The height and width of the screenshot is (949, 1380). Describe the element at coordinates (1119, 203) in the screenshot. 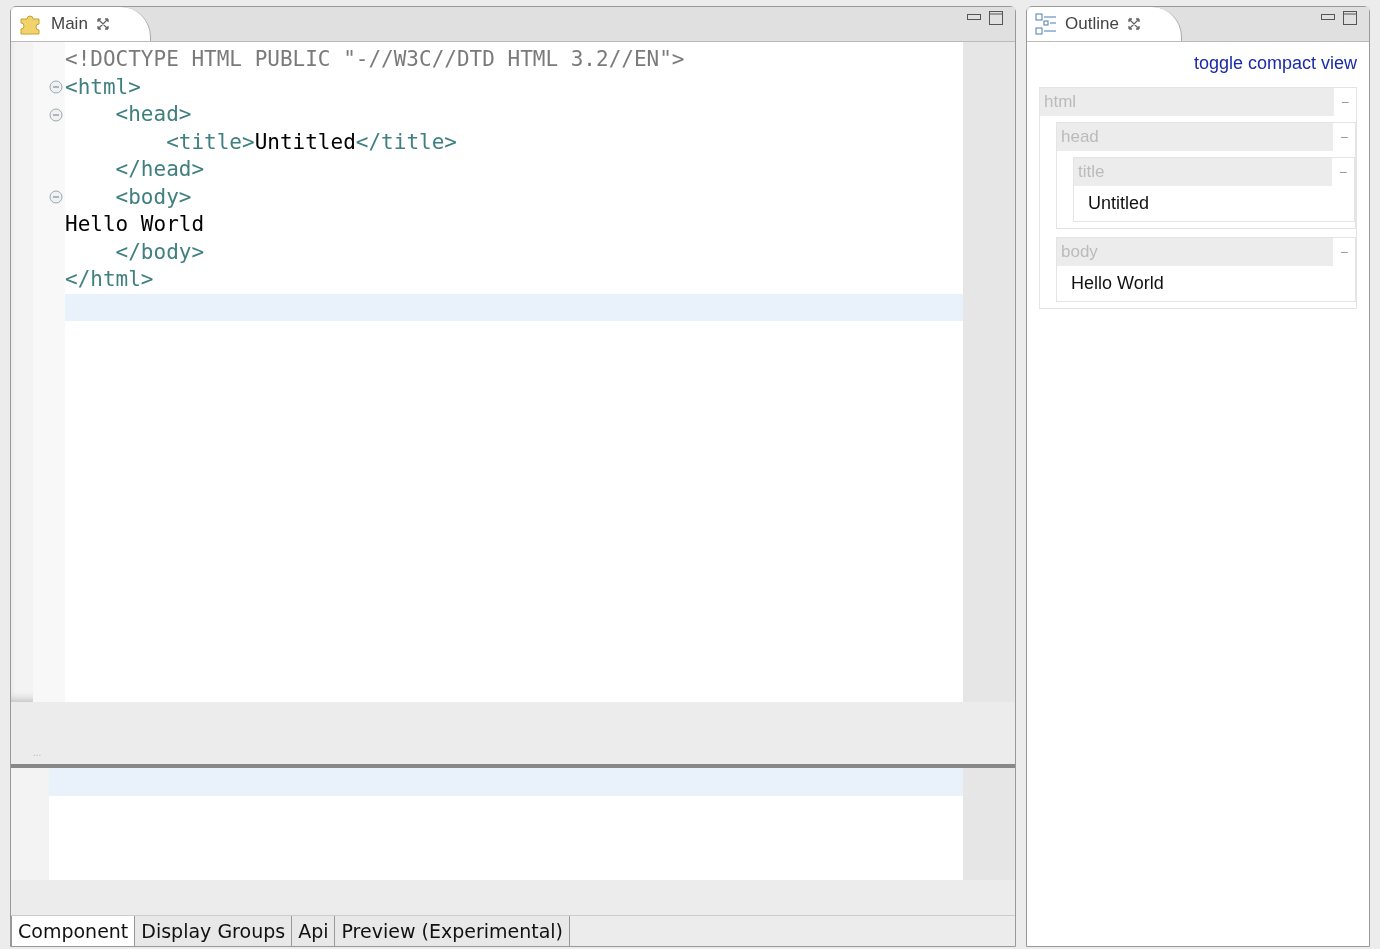

I see `node-content: Untitled` at that location.